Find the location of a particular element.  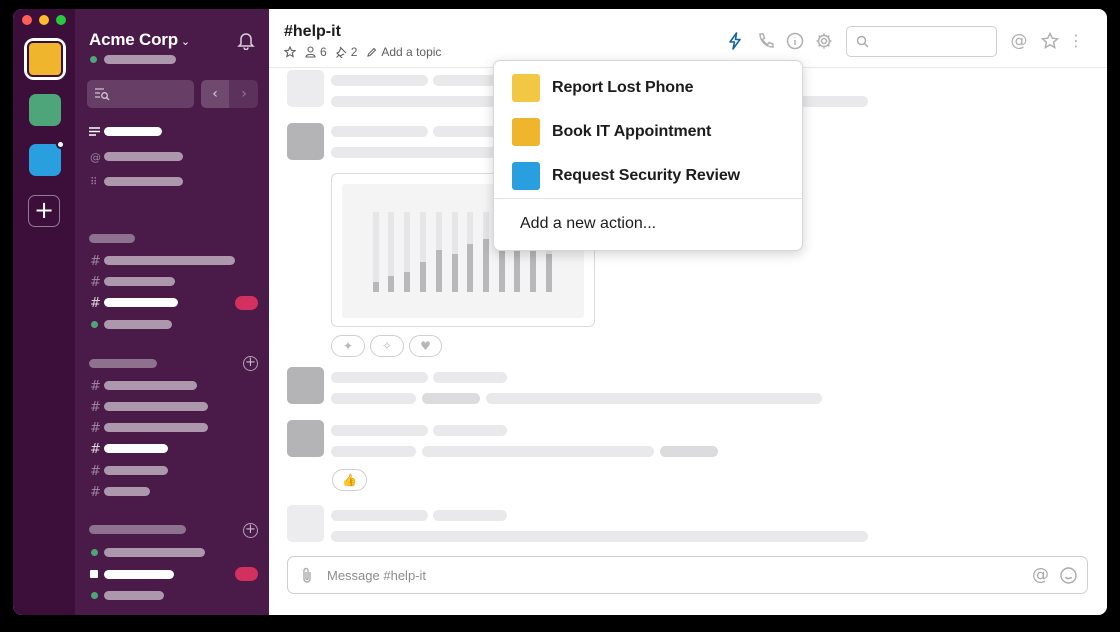

pins-button: 2 is located at coordinates (346, 52).